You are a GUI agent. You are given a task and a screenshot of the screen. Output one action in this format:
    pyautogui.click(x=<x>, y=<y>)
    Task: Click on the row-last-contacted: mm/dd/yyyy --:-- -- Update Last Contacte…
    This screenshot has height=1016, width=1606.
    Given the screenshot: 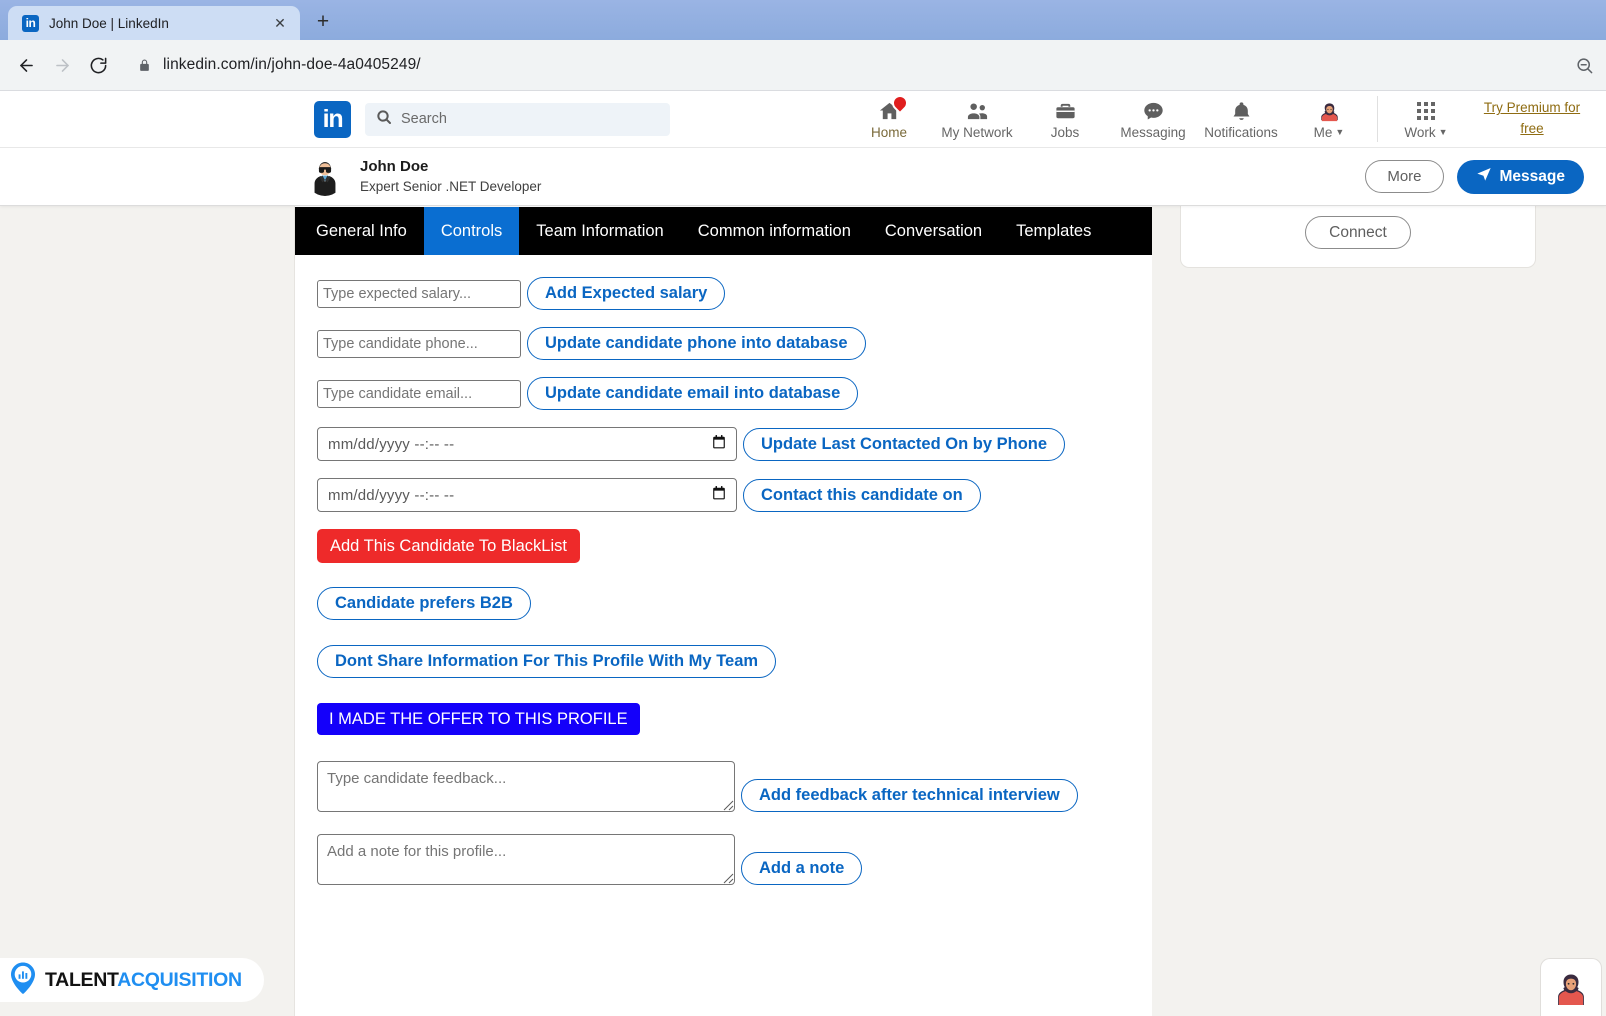 What is the action you would take?
    pyautogui.click(x=734, y=444)
    